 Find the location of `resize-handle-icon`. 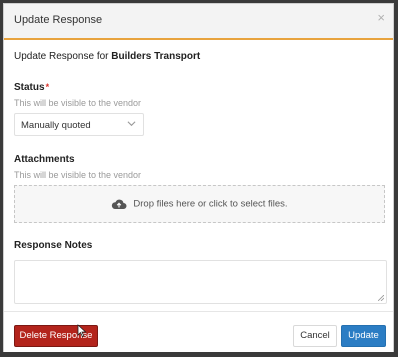

resize-handle-icon is located at coordinates (381, 298).